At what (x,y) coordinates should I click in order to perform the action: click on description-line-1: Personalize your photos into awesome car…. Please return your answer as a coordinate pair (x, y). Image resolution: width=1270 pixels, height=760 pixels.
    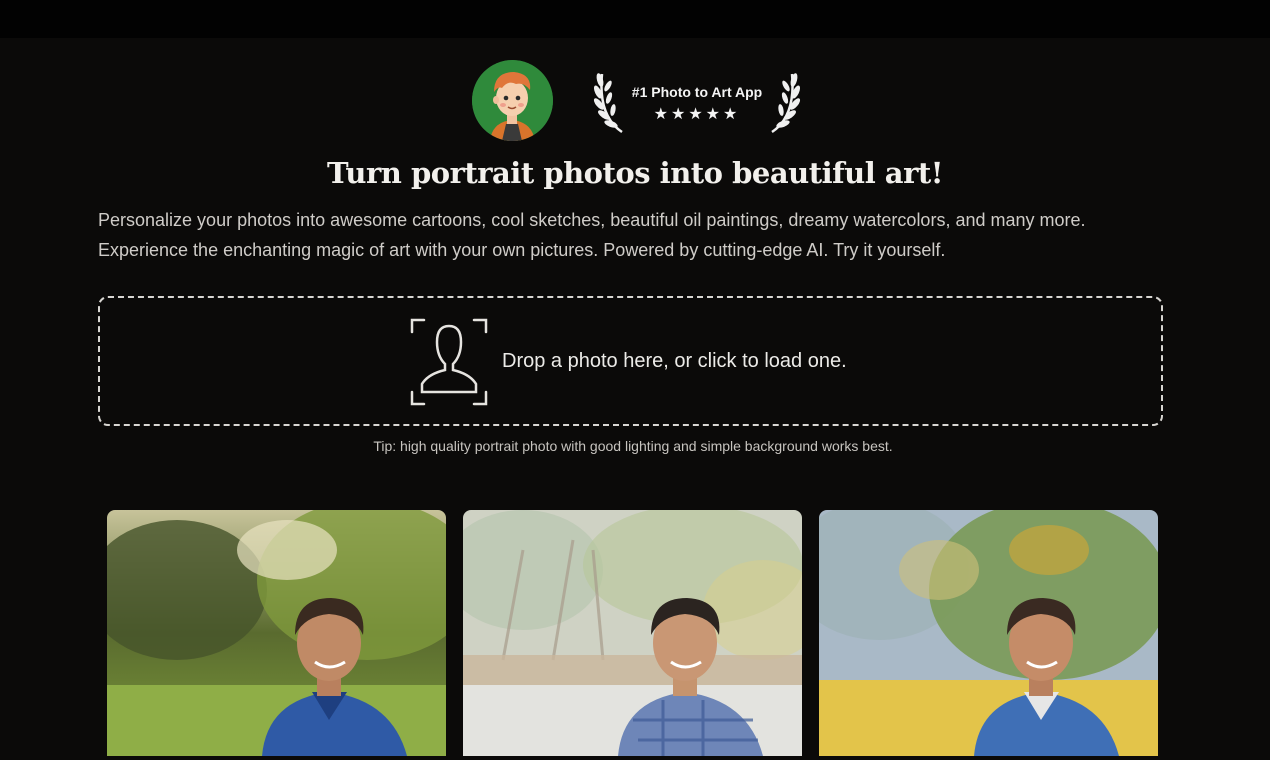
    Looking at the image, I should click on (592, 220).